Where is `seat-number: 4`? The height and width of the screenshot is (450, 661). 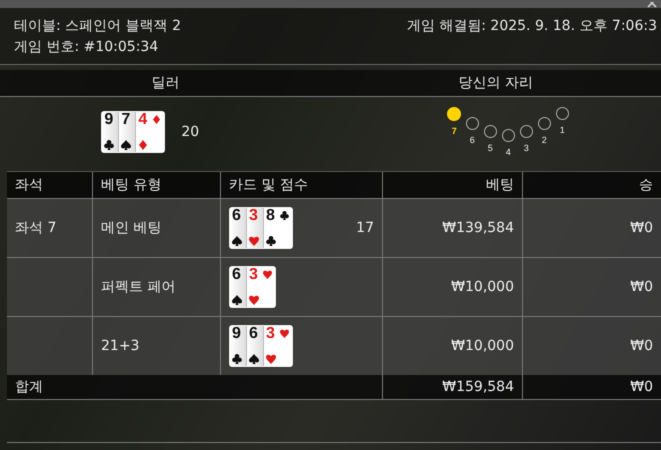
seat-number: 4 is located at coordinates (508, 152).